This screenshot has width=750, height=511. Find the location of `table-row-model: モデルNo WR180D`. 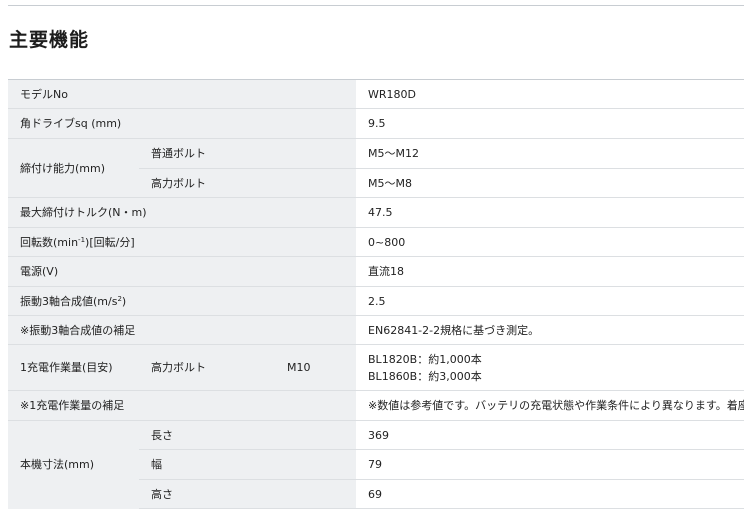

table-row-model: モデルNo WR180D is located at coordinates (376, 94).